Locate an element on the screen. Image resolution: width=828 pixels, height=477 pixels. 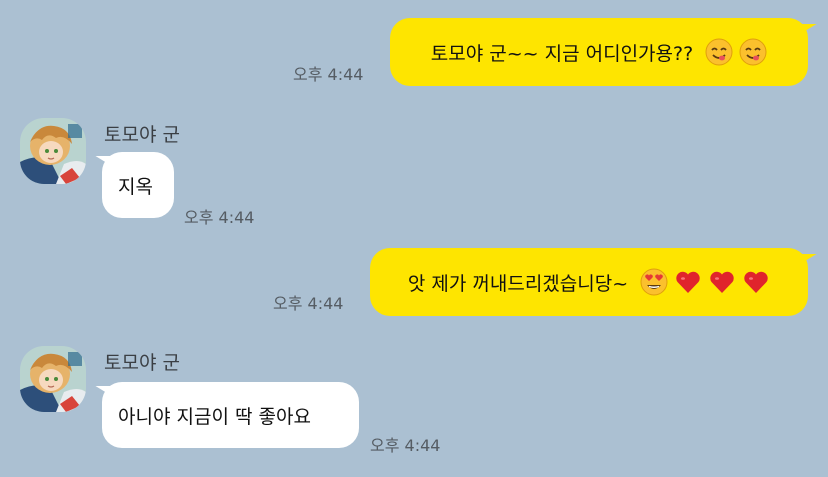
message-text: 지옥 is located at coordinates (135, 186).